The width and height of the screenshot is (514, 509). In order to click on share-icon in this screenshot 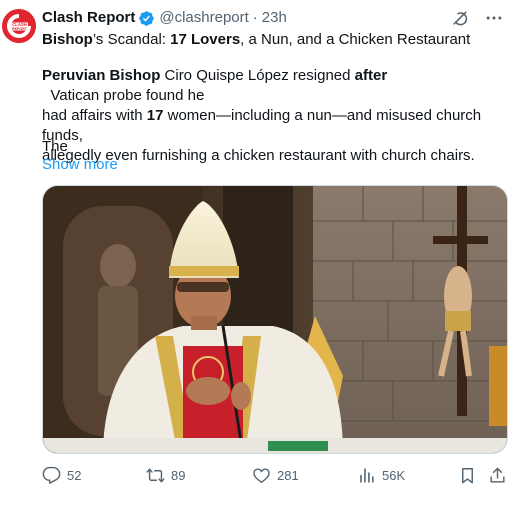, I will do `click(497, 475)`.